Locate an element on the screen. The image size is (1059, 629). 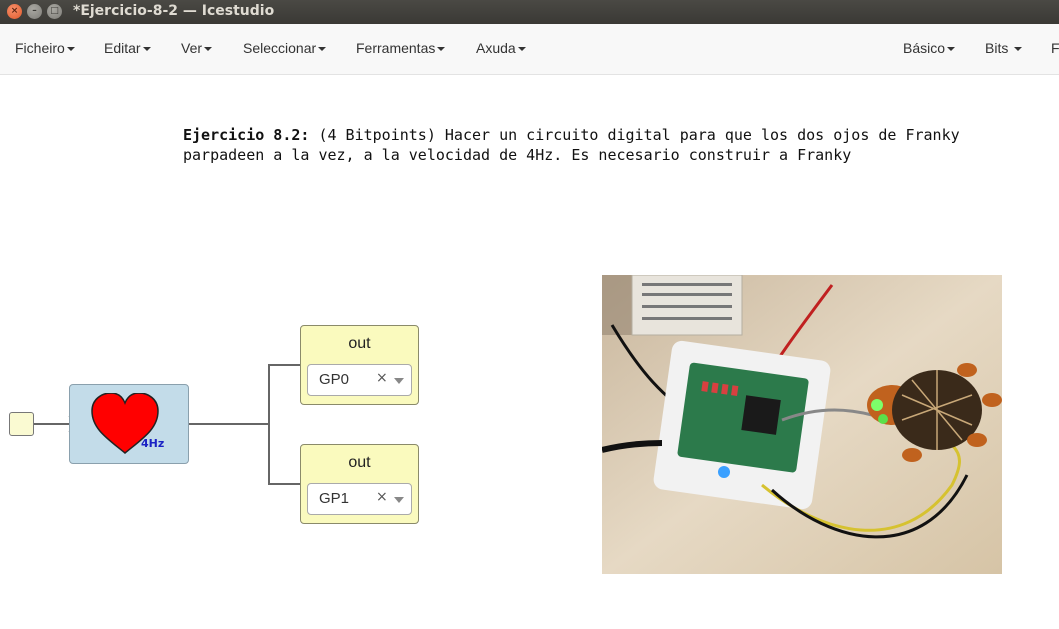
heart-block: 4Hz is located at coordinates (129, 424).